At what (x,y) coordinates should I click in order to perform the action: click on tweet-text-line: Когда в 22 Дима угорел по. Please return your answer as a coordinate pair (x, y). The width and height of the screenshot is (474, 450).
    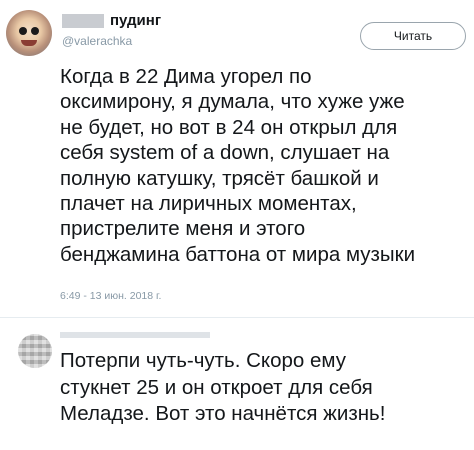
    Looking at the image, I should click on (186, 76).